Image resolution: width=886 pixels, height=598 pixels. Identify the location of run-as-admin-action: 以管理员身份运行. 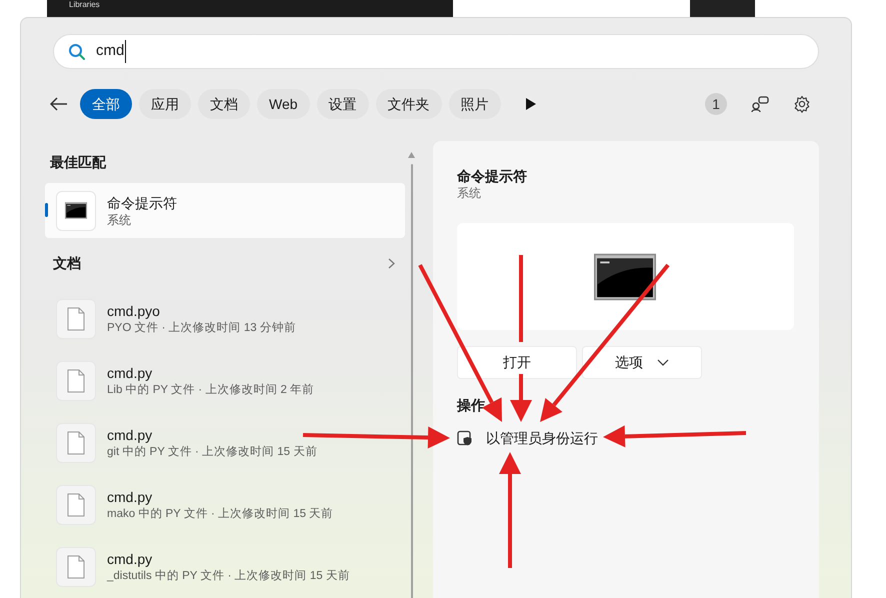
(536, 438).